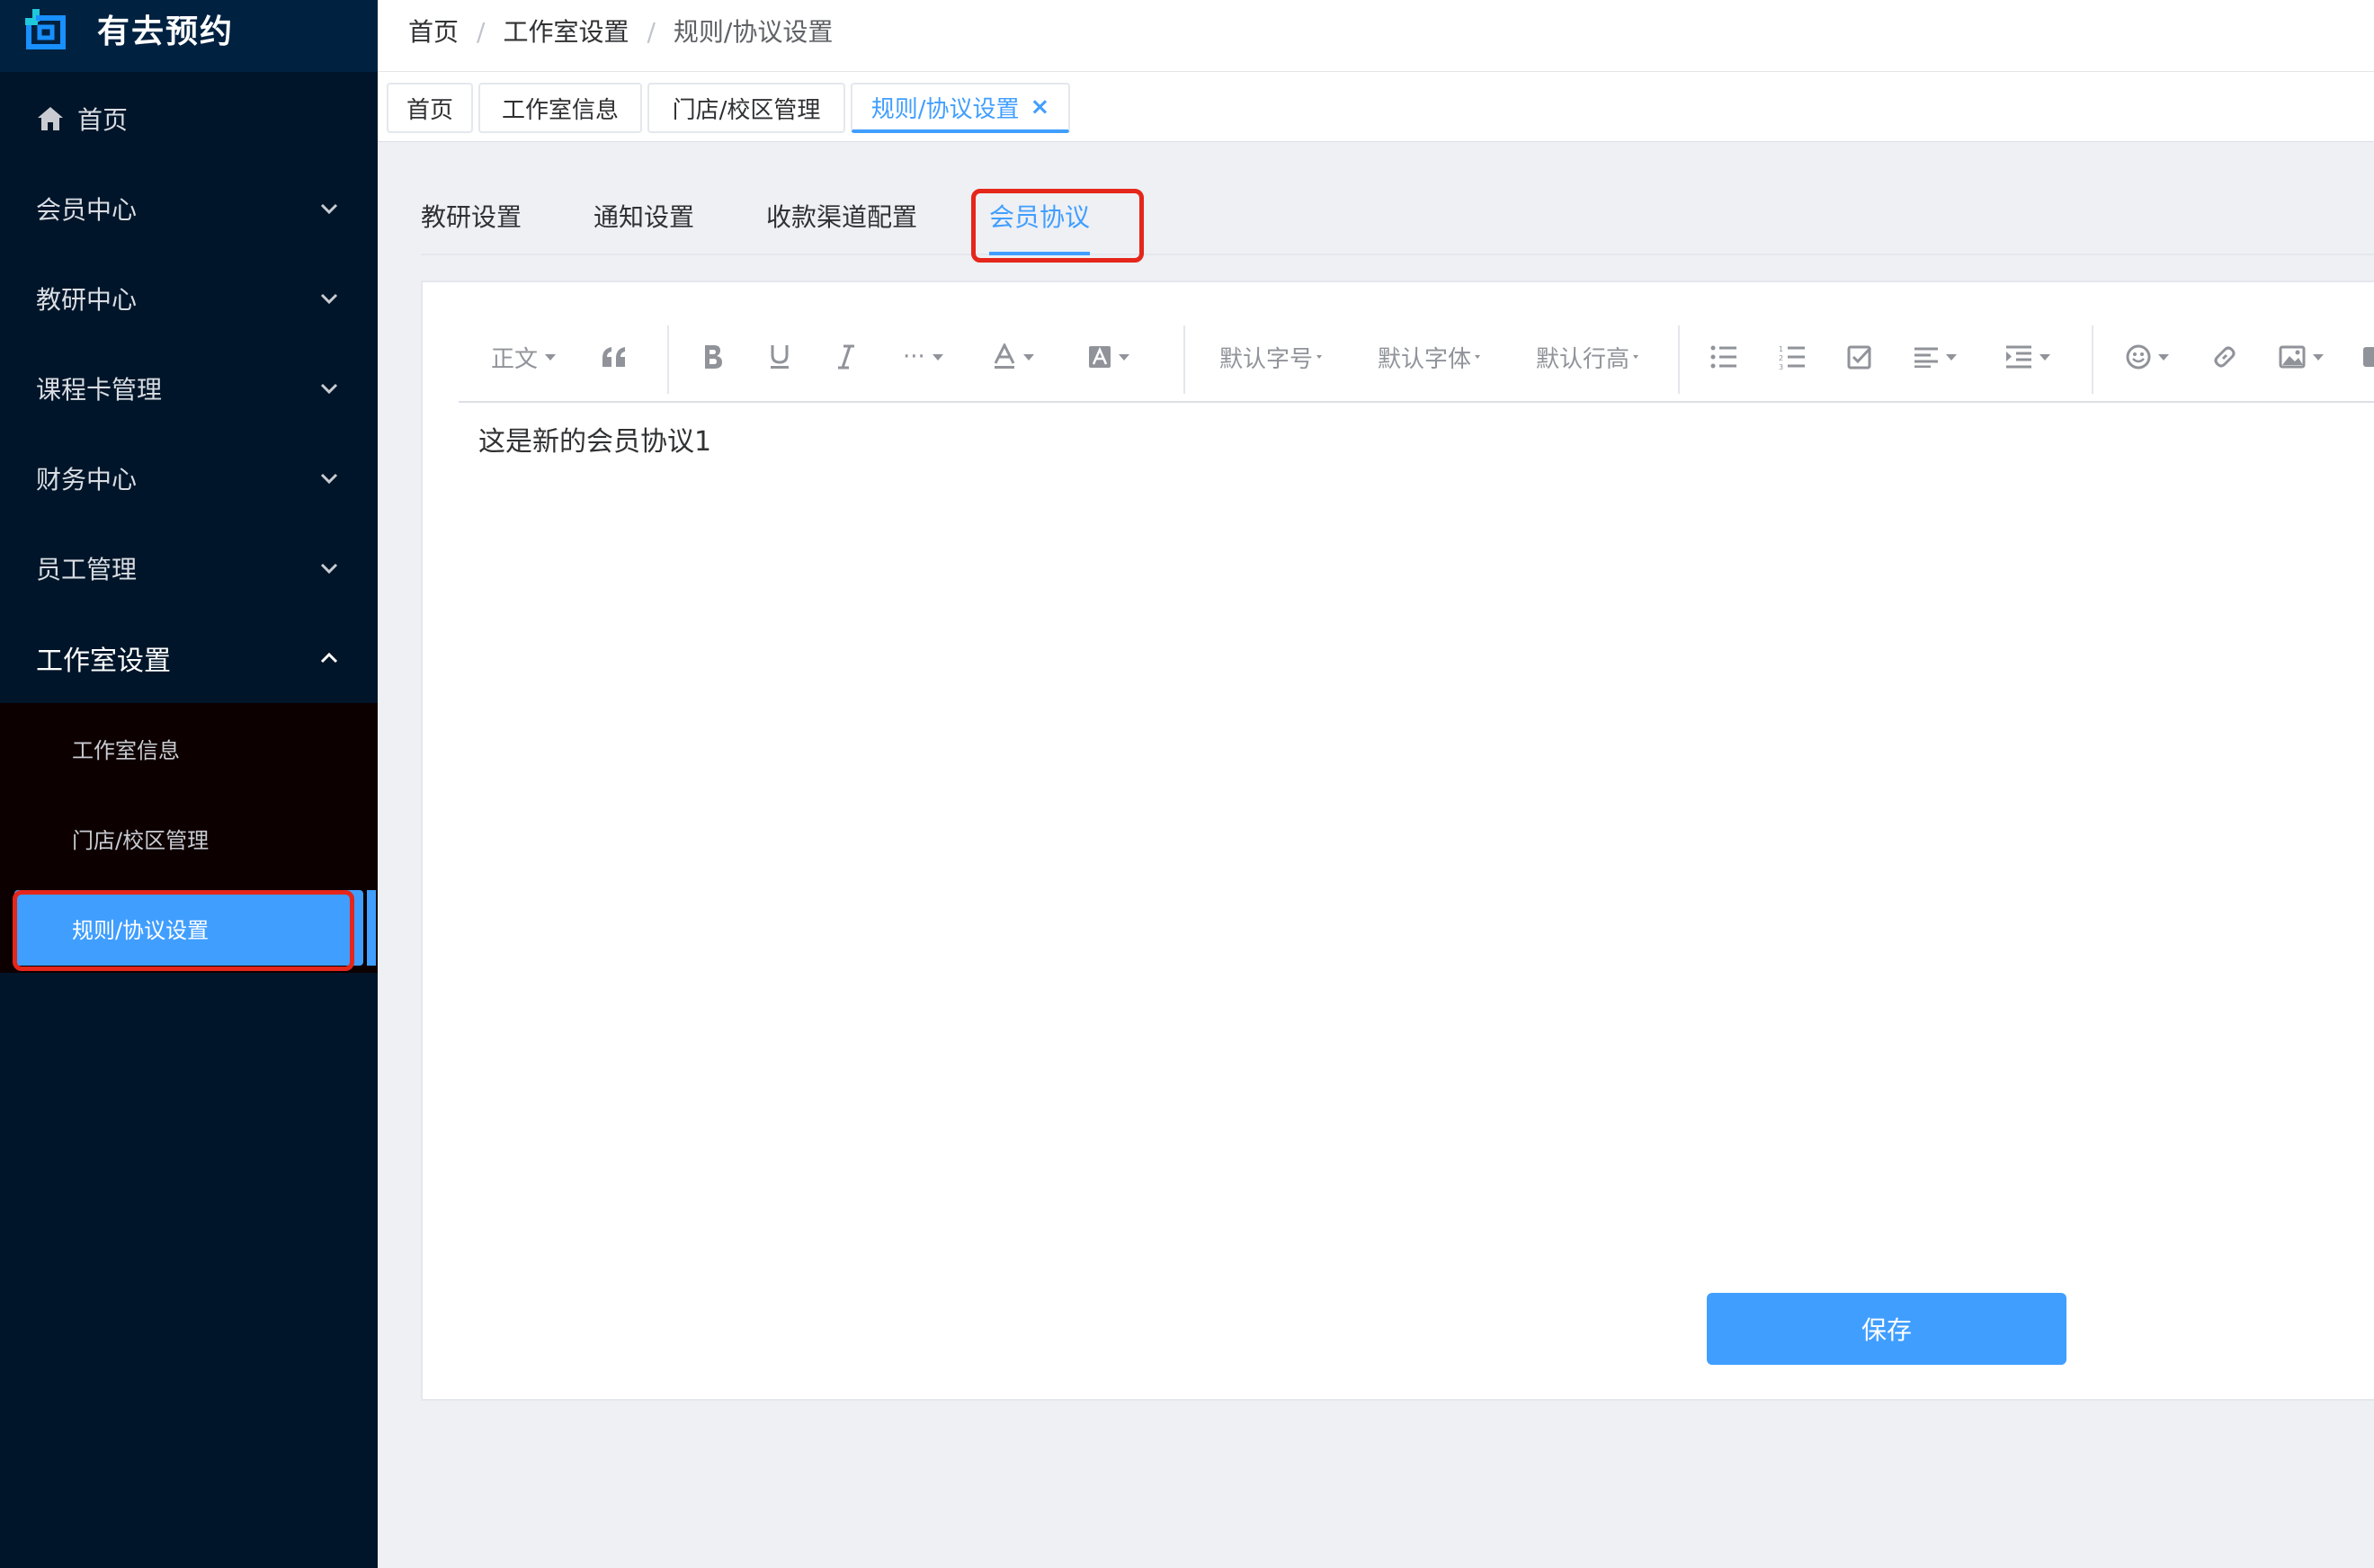 This screenshot has width=2374, height=1568. Describe the element at coordinates (189, 209) in the screenshot. I see `sidebar-item-member-center: 会员中心` at that location.